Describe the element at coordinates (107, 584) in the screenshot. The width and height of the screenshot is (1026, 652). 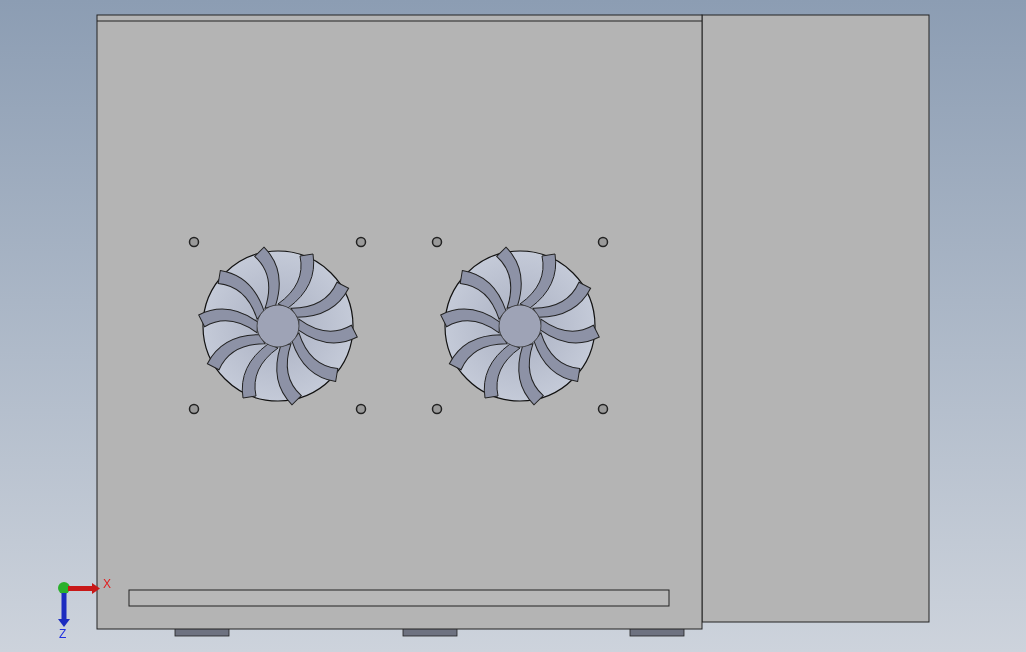
I see `axis-label: X` at that location.